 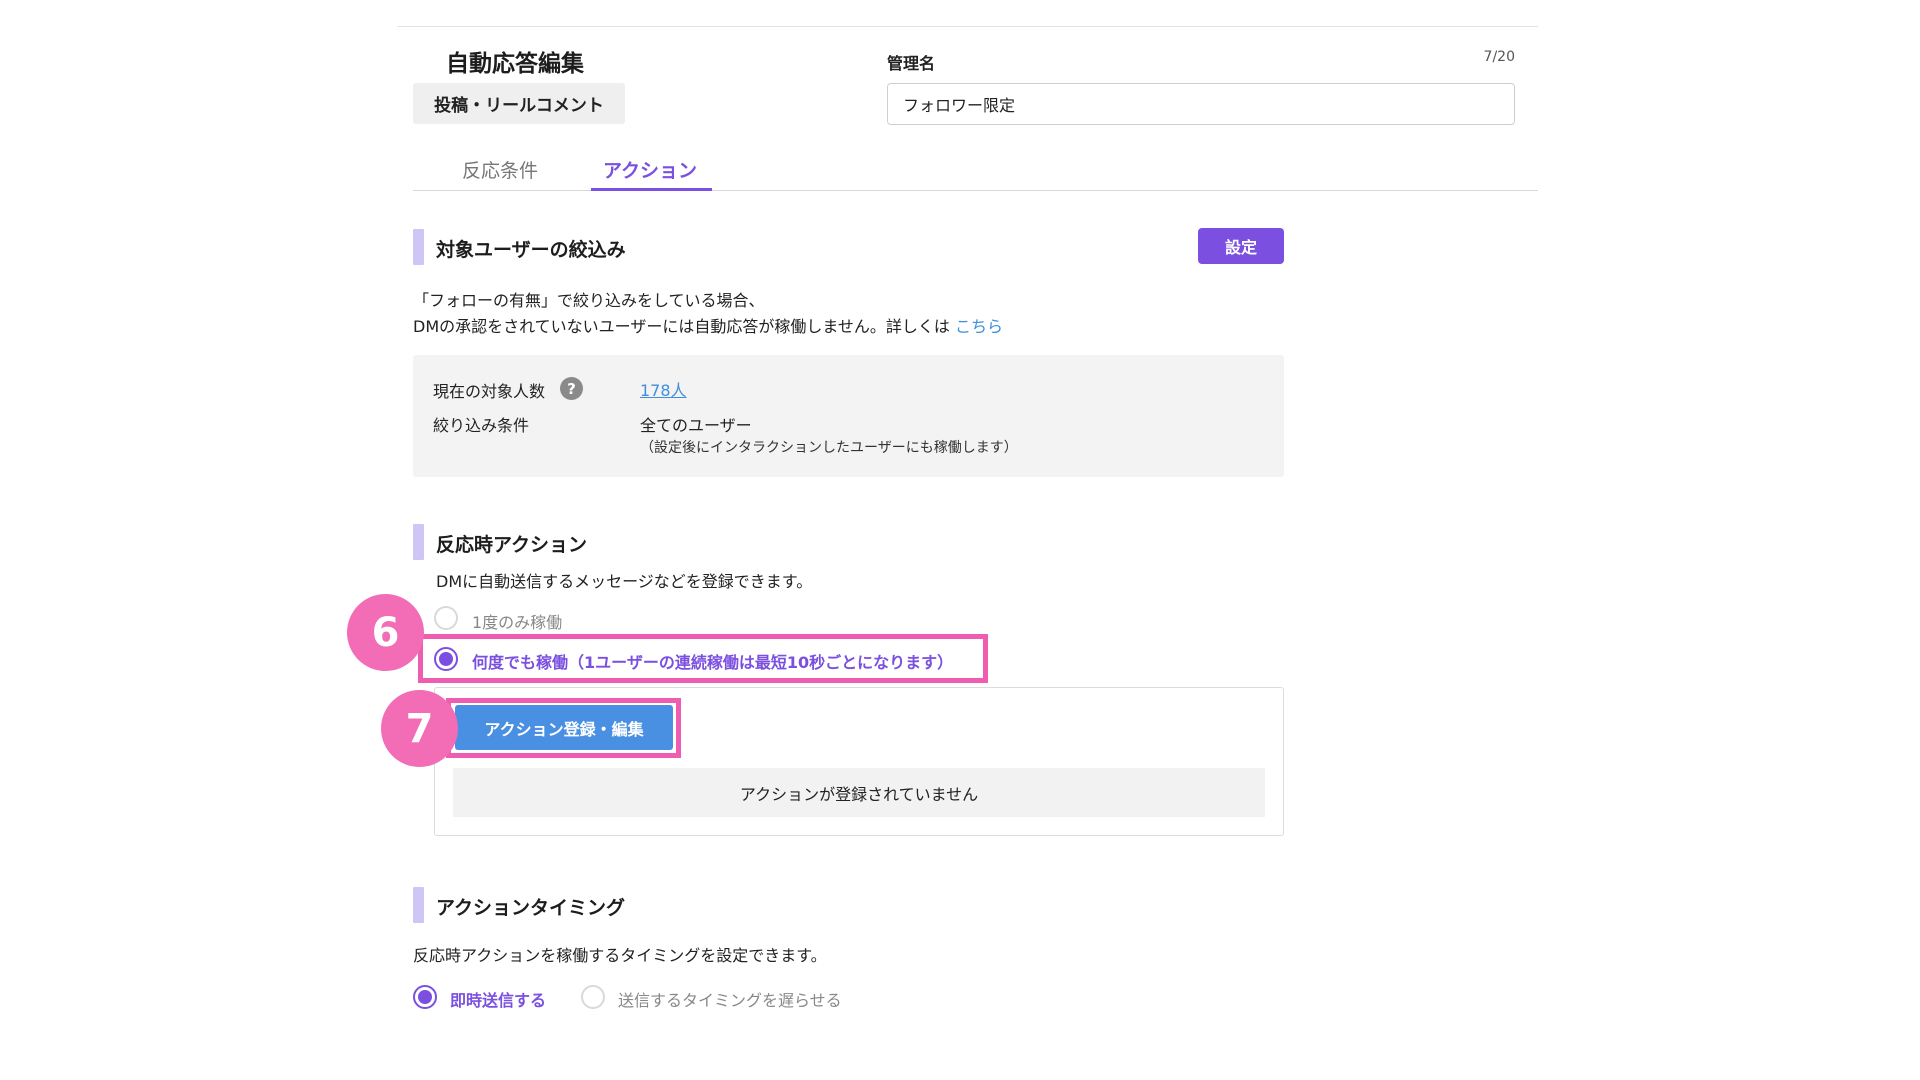 What do you see at coordinates (975, 190) in the screenshot?
I see `tabs-divider` at bounding box center [975, 190].